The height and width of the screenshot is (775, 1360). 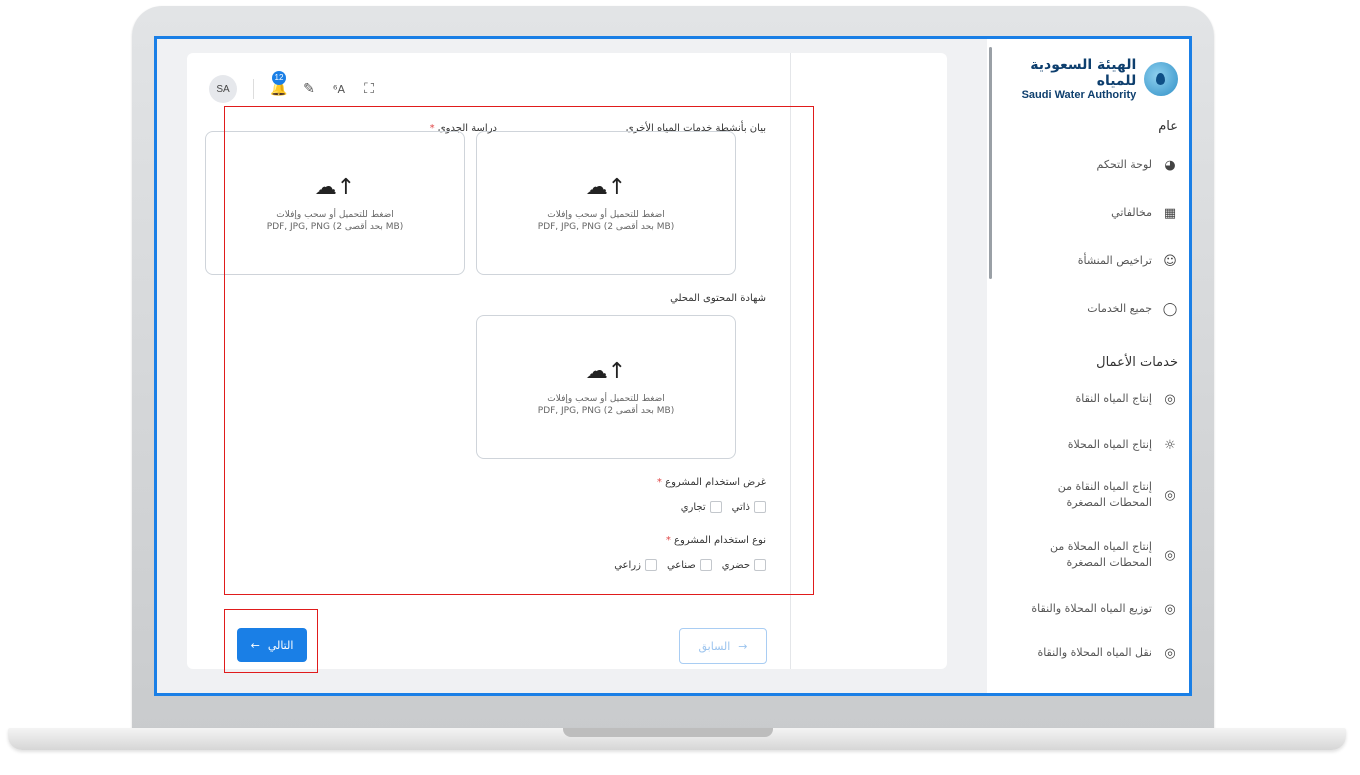 What do you see at coordinates (1170, 261) in the screenshot?
I see `user-icon: ☺` at bounding box center [1170, 261].